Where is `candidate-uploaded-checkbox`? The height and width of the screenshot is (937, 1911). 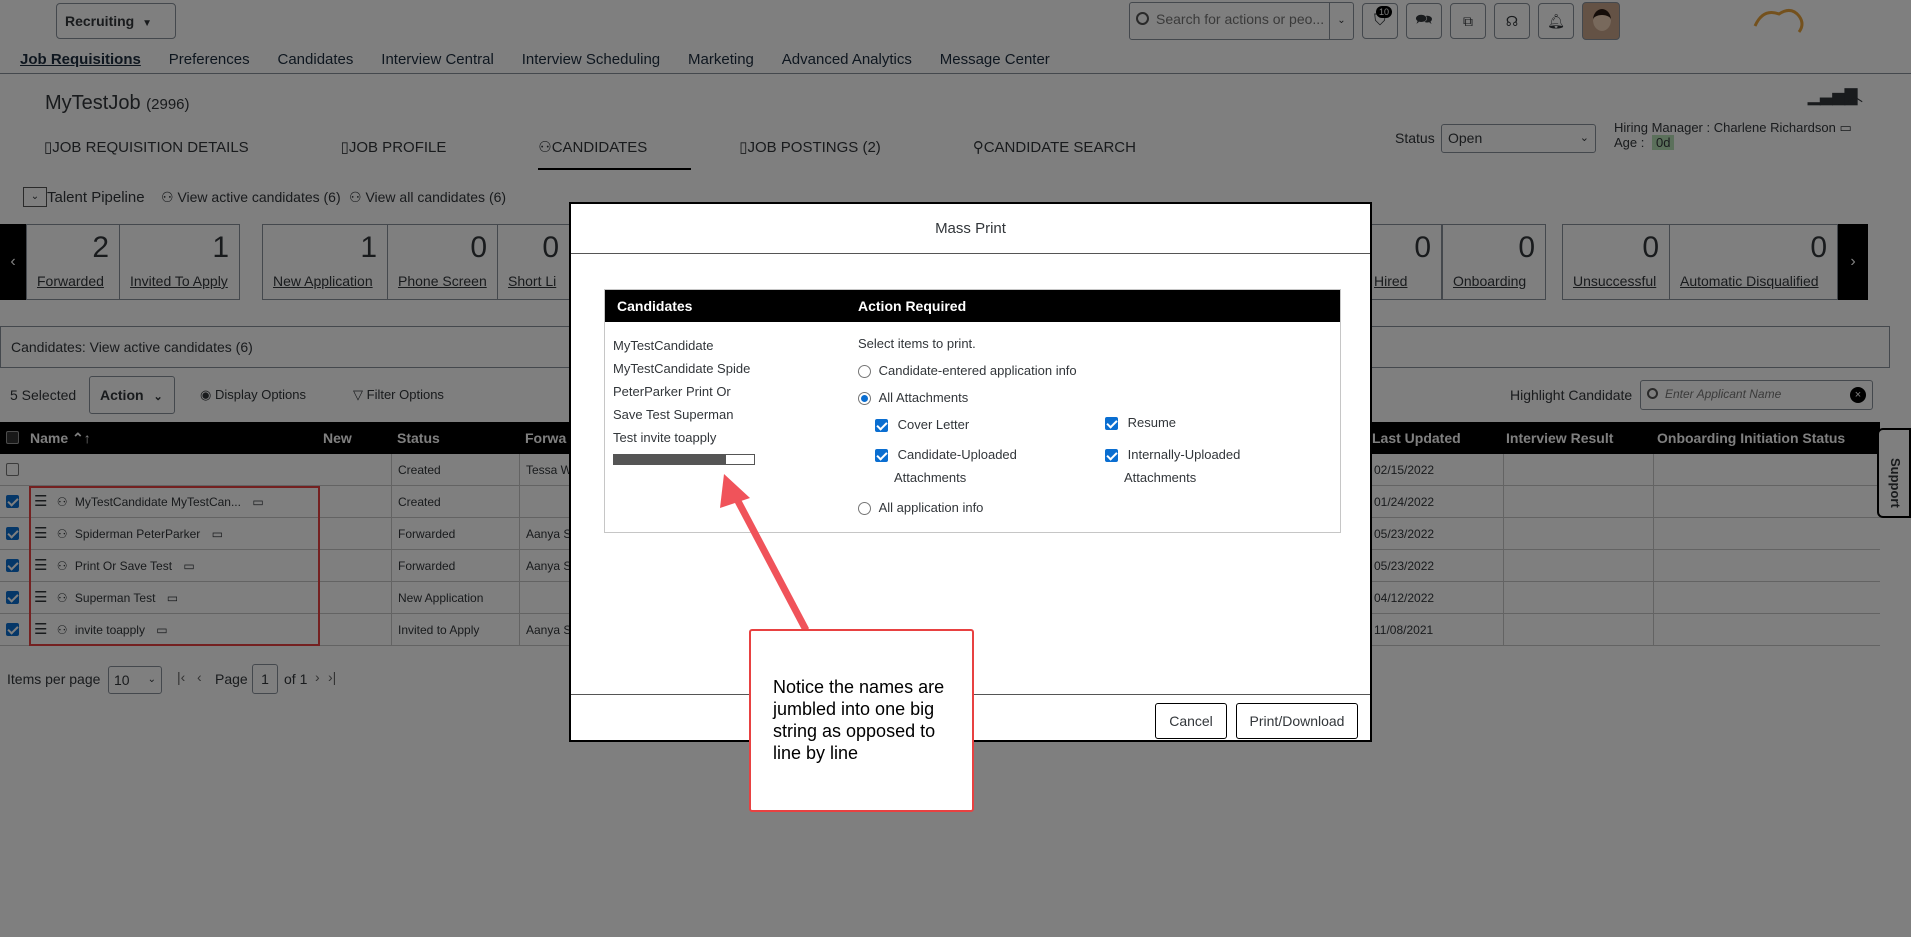 candidate-uploaded-checkbox is located at coordinates (881, 456).